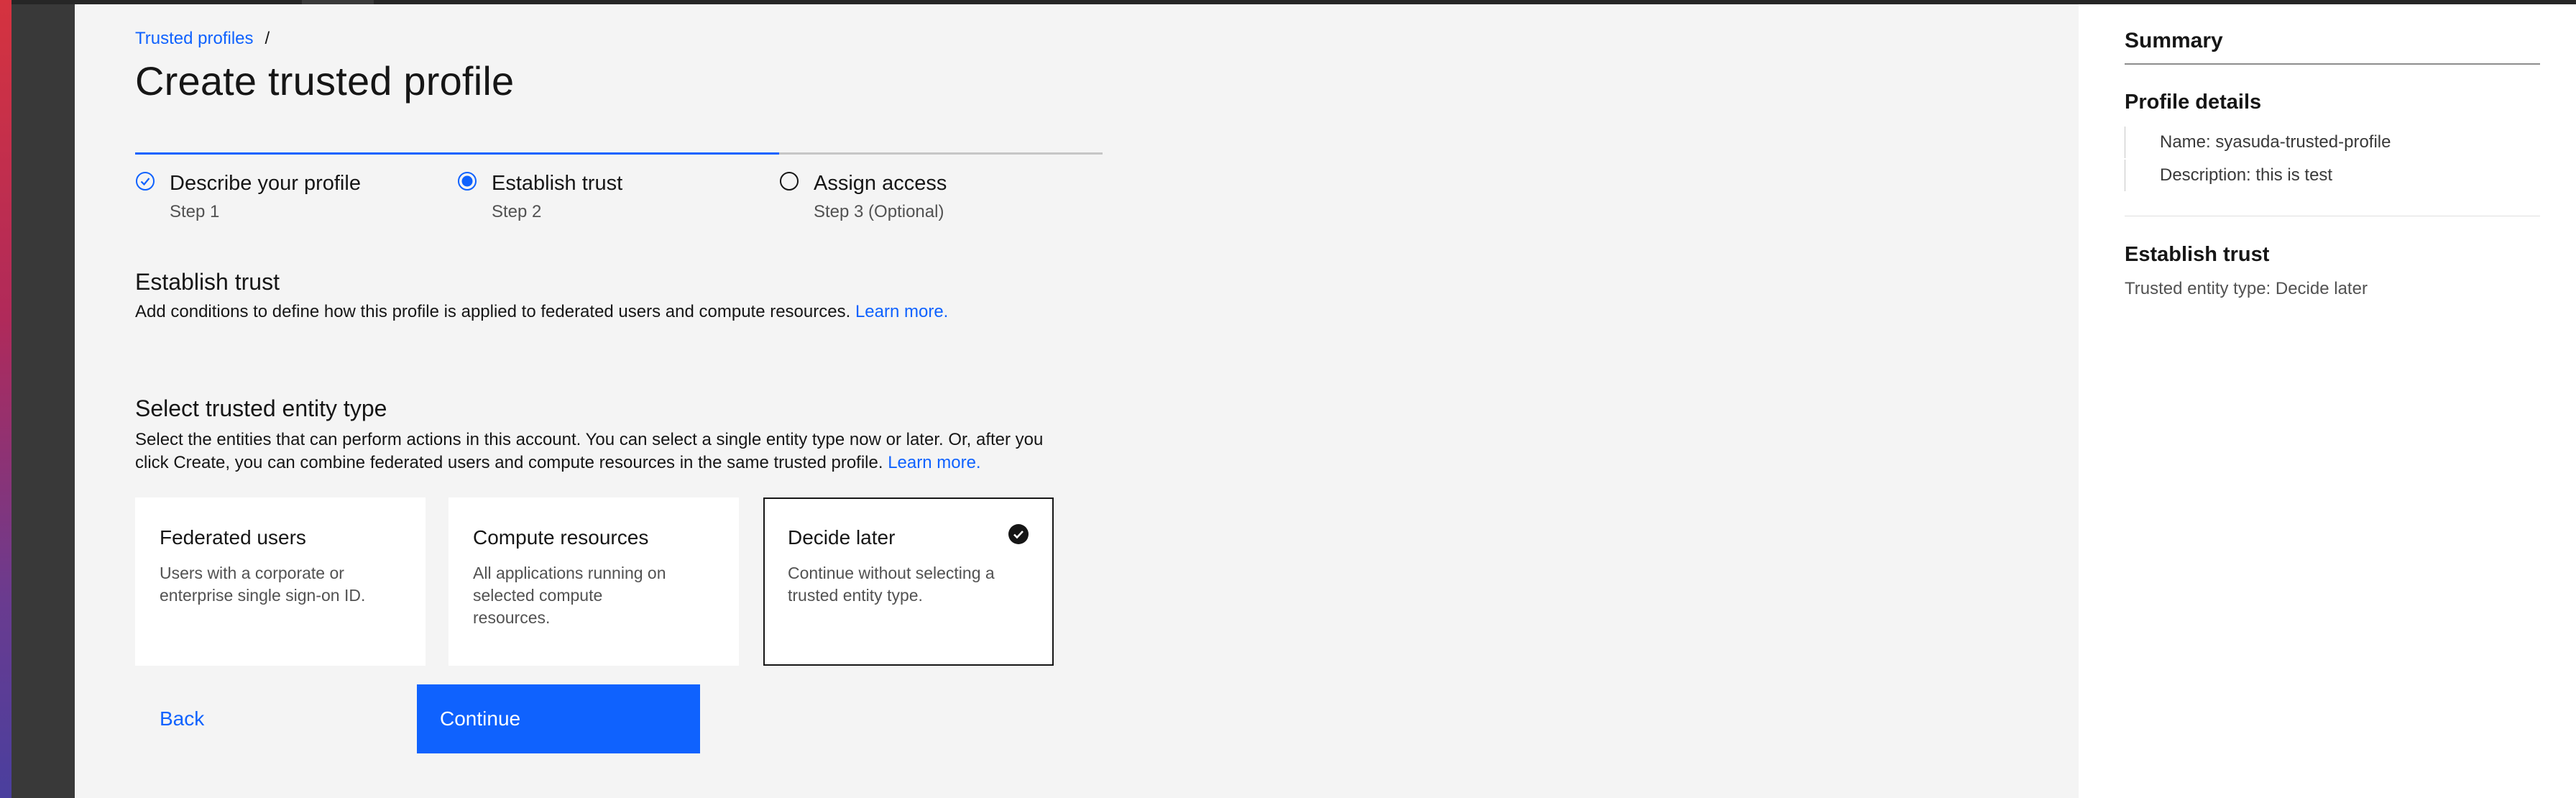  I want to click on back-button: Back, so click(277, 718).